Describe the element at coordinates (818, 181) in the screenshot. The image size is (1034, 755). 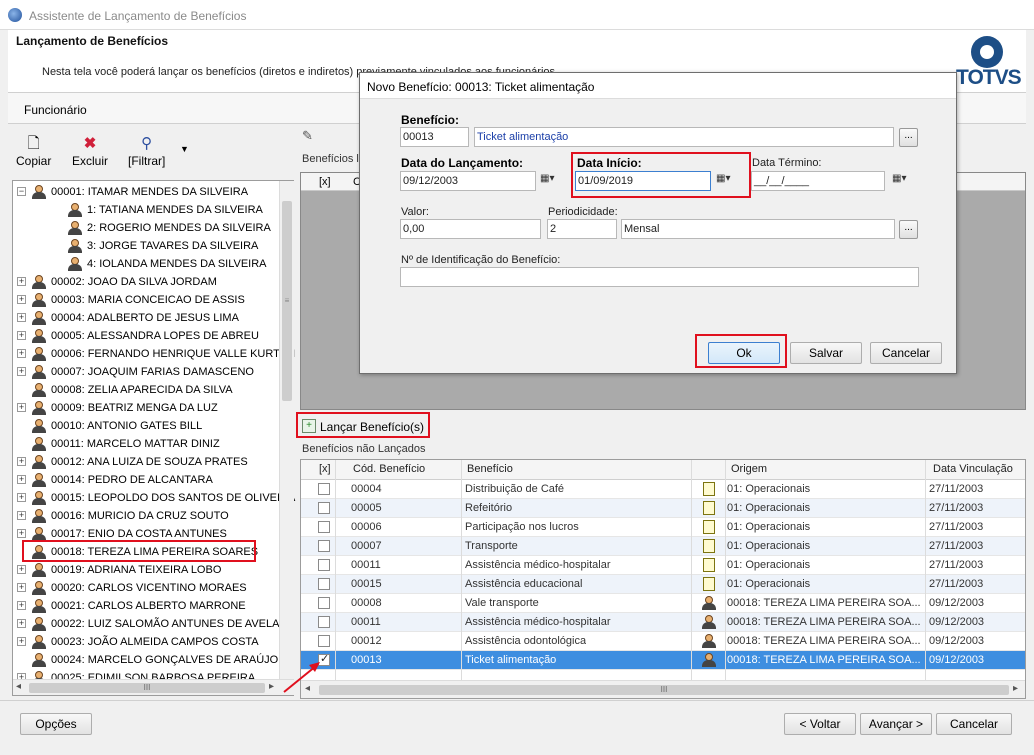
I see `data-termino-field: __/__/____` at that location.